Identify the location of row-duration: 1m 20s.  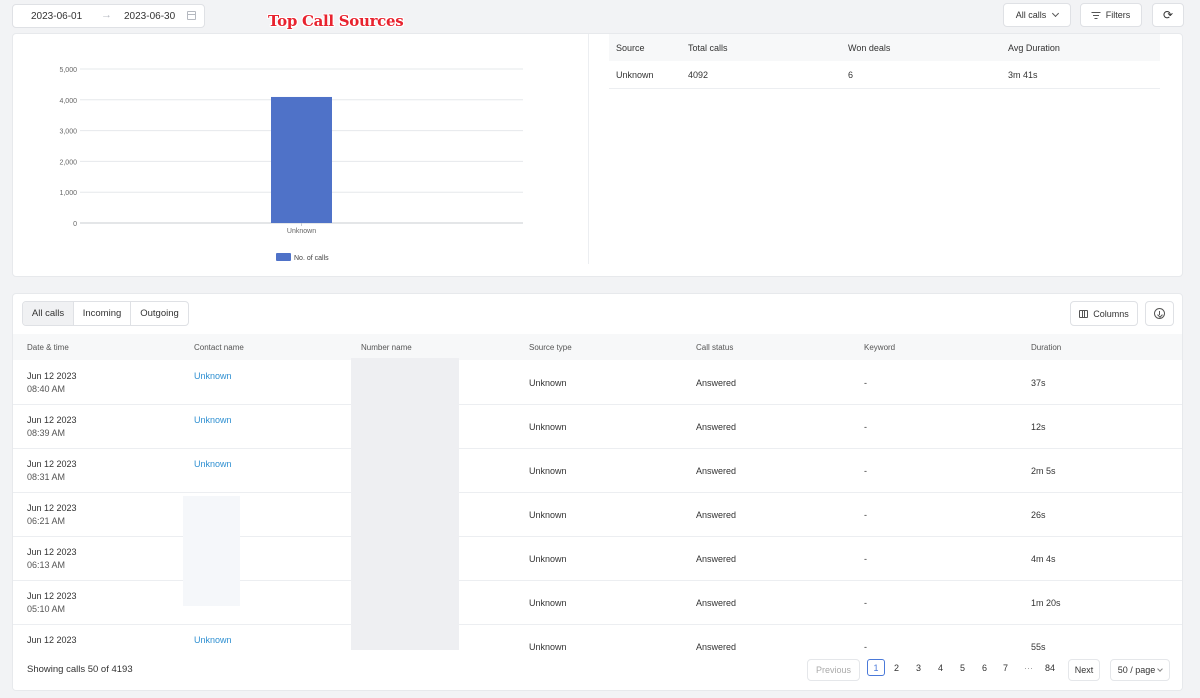
(1046, 603).